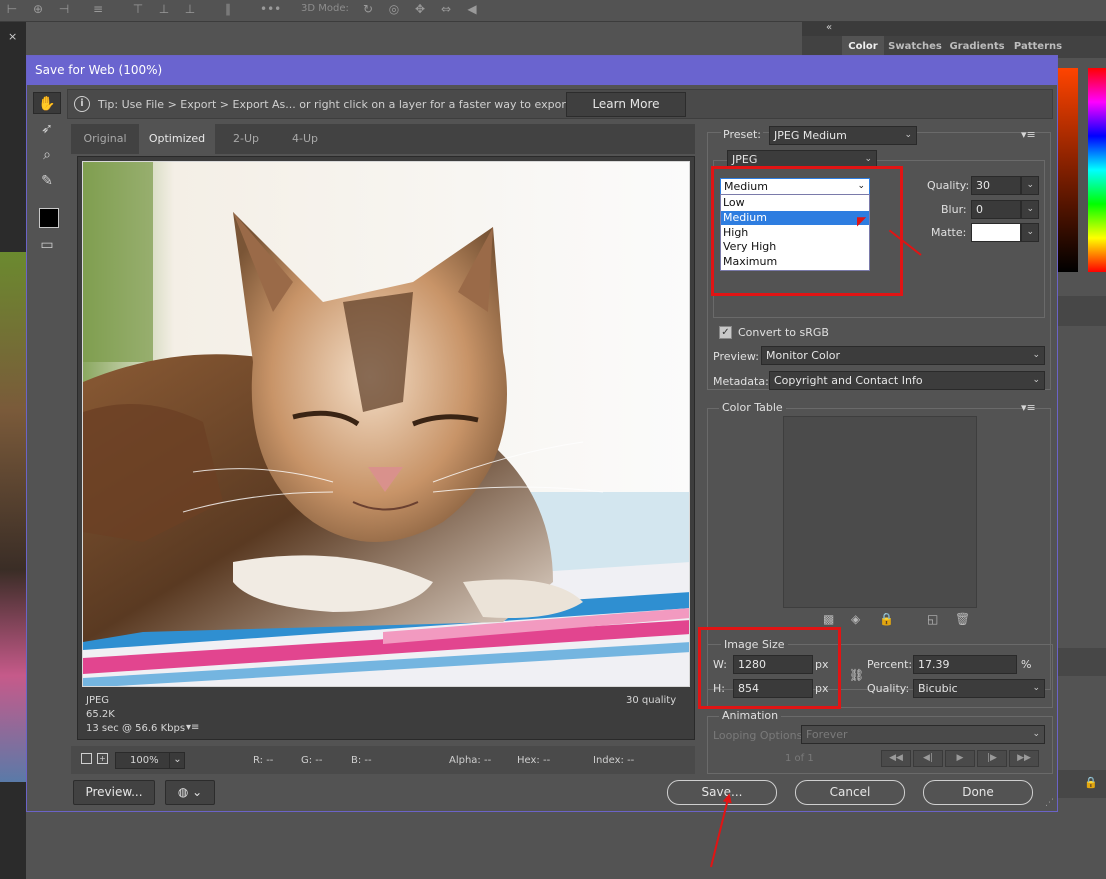  What do you see at coordinates (534, 760) in the screenshot?
I see `readout-hex: Hex: --` at bounding box center [534, 760].